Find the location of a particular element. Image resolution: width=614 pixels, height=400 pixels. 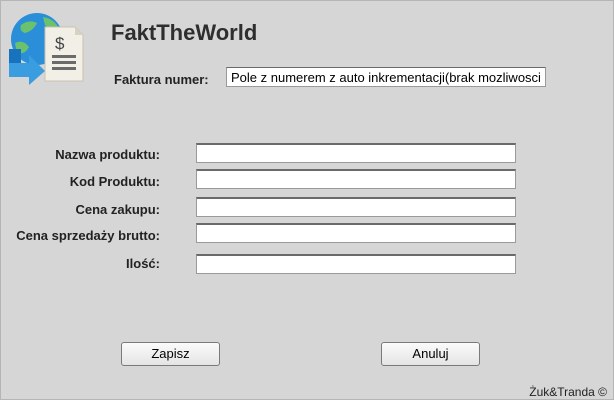

product-code-input is located at coordinates (356, 179).